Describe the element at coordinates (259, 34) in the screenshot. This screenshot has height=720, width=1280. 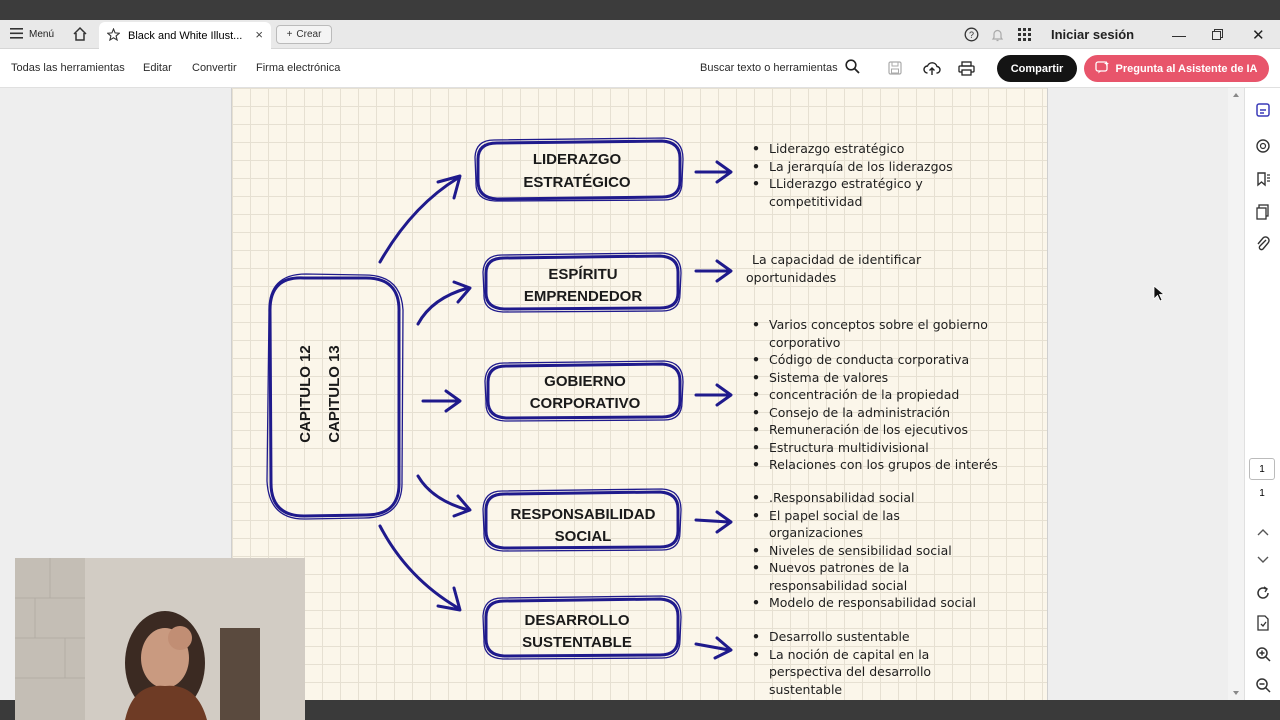
I see `close-tab-icon: ×` at that location.